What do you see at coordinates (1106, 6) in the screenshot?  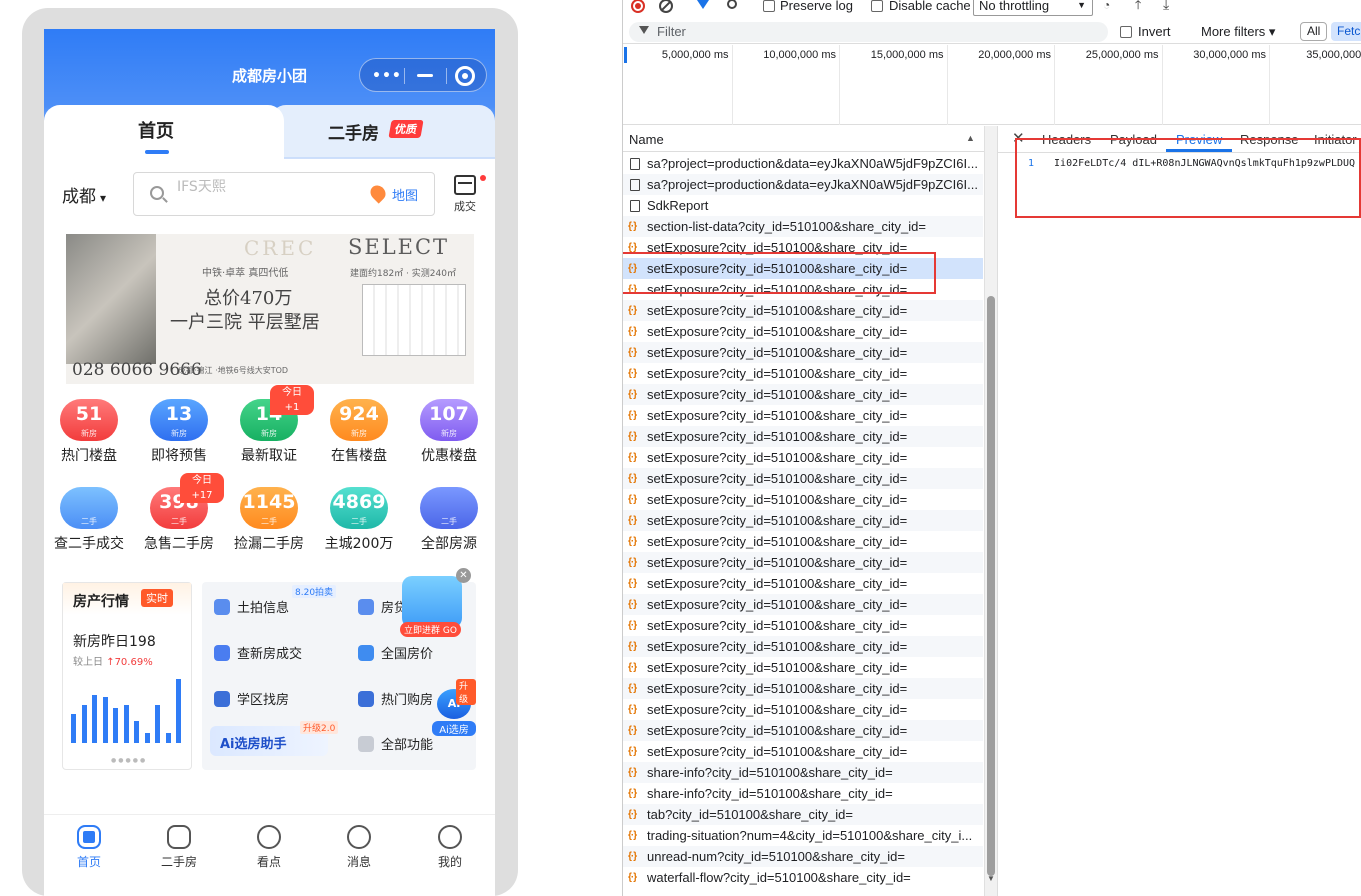 I see `network-conditions-icon: ◔` at bounding box center [1106, 6].